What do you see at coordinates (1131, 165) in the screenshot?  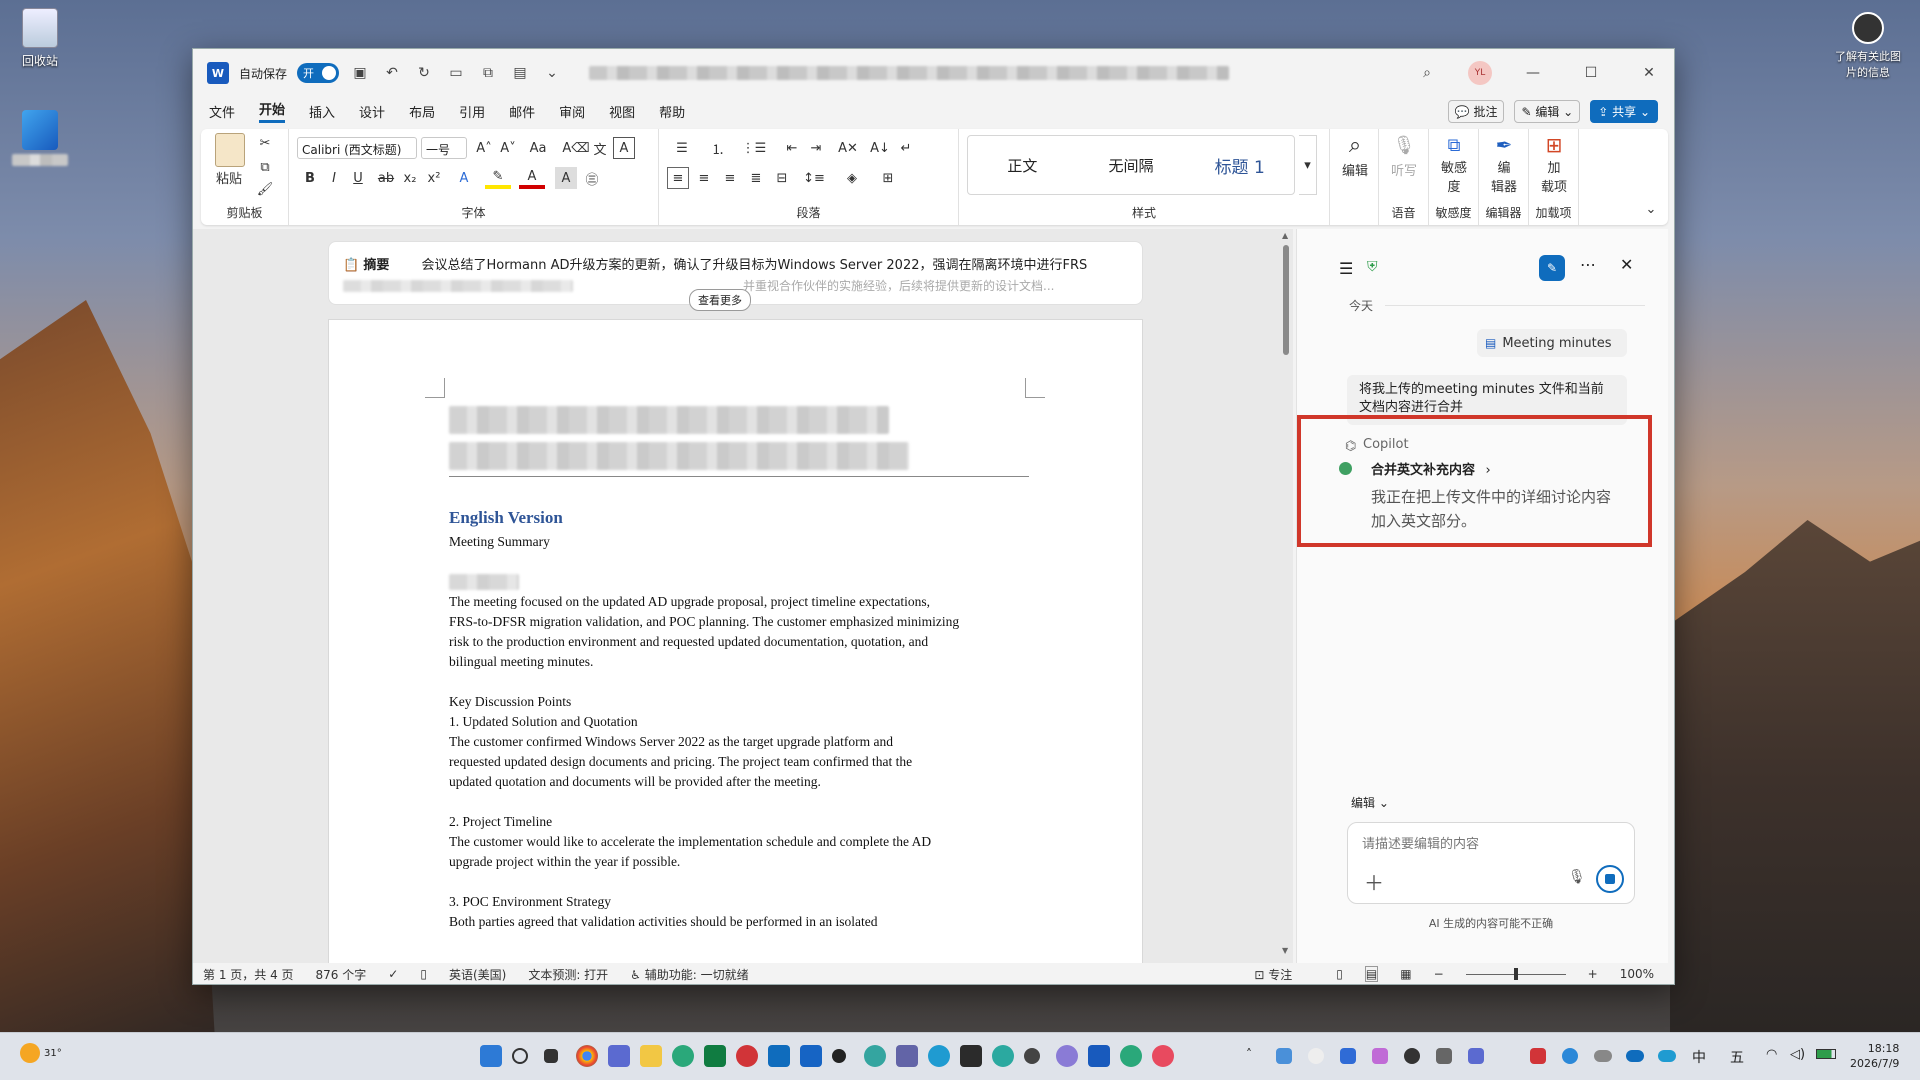 I see `style-no-spacing: 无间隔` at bounding box center [1131, 165].